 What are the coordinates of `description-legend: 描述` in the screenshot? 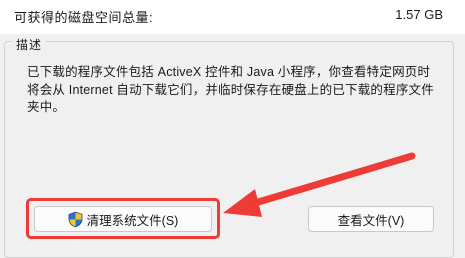 It's located at (29, 44).